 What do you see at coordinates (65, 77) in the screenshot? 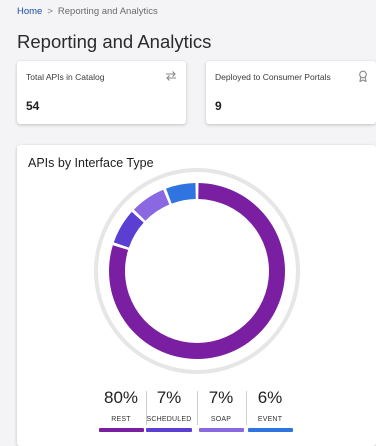
I see `kpi-label: Total APIs in Catalog` at bounding box center [65, 77].